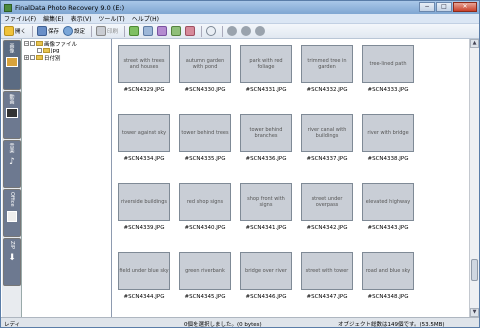 The width and height of the screenshot is (480, 328). Describe the element at coordinates (327, 64) in the screenshot. I see `thumbnail-image: trimmed tree in garden` at that location.